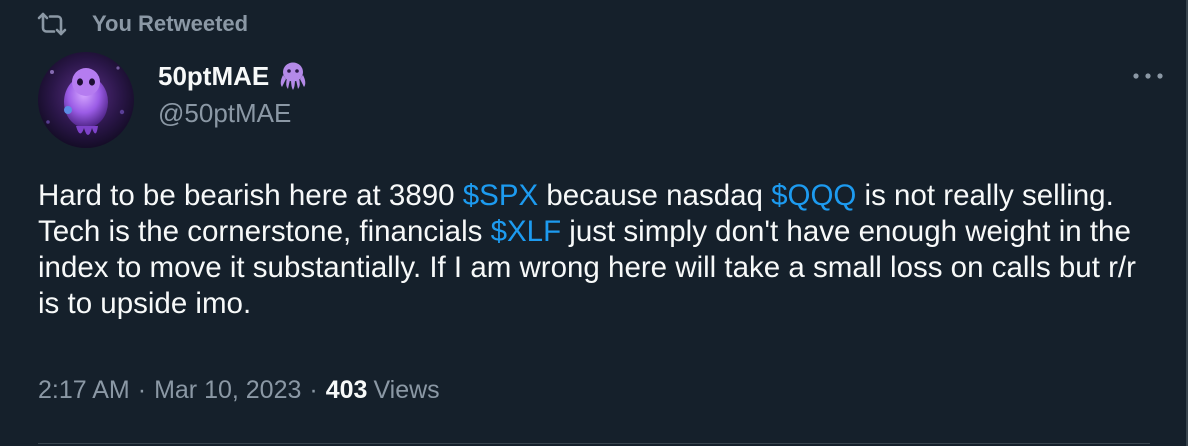 The width and height of the screenshot is (1188, 446). Describe the element at coordinates (347, 390) in the screenshot. I see `views-count: 403` at that location.